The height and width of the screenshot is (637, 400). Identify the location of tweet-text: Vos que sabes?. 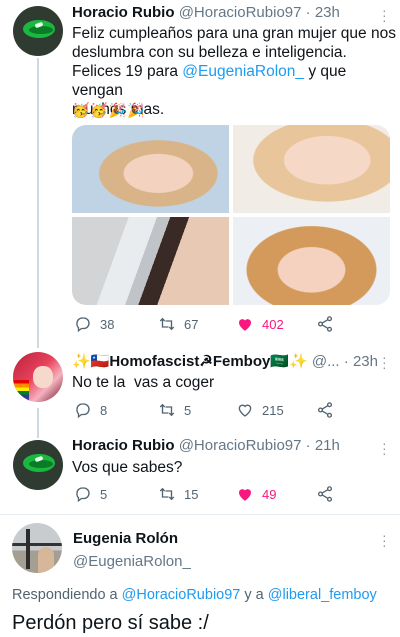
(127, 467).